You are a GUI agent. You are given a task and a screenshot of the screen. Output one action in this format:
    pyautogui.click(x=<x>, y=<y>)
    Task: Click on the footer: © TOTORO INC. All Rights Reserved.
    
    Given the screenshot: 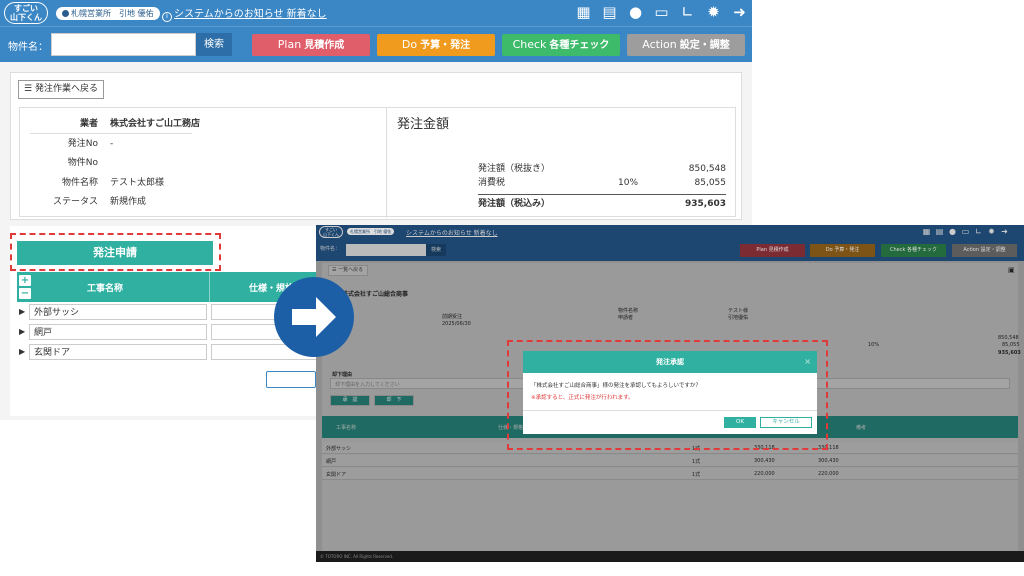 What is the action you would take?
    pyautogui.click(x=670, y=556)
    